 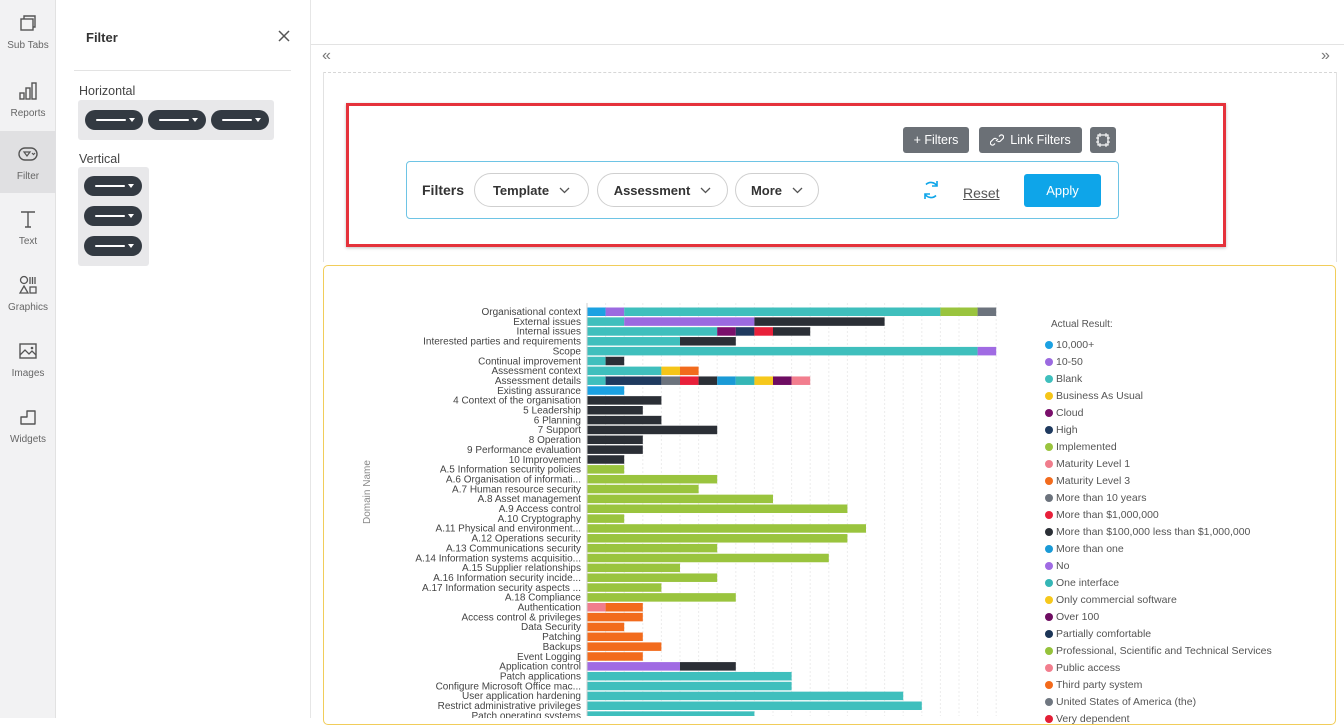 What do you see at coordinates (1104, 633) in the screenshot?
I see `legend-label: Partially comfortable` at bounding box center [1104, 633].